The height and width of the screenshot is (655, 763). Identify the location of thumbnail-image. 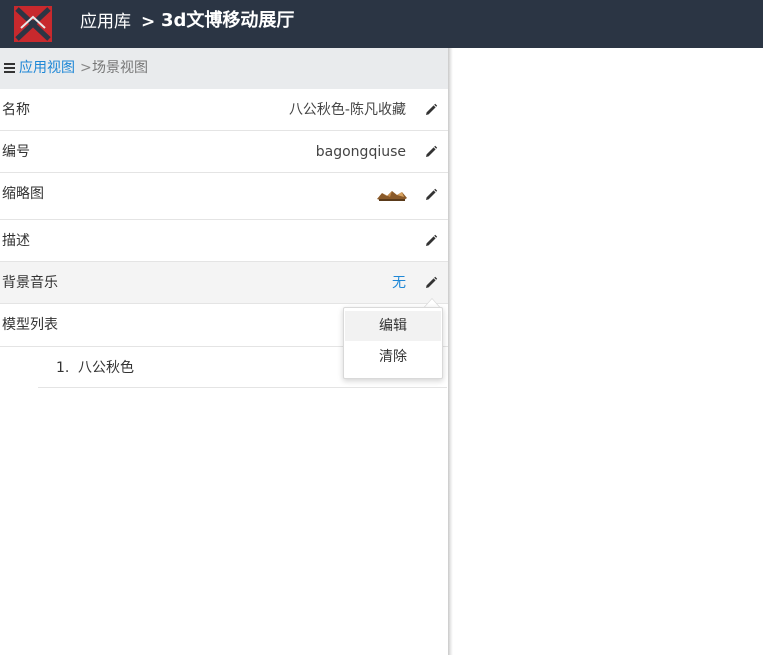
(392, 195).